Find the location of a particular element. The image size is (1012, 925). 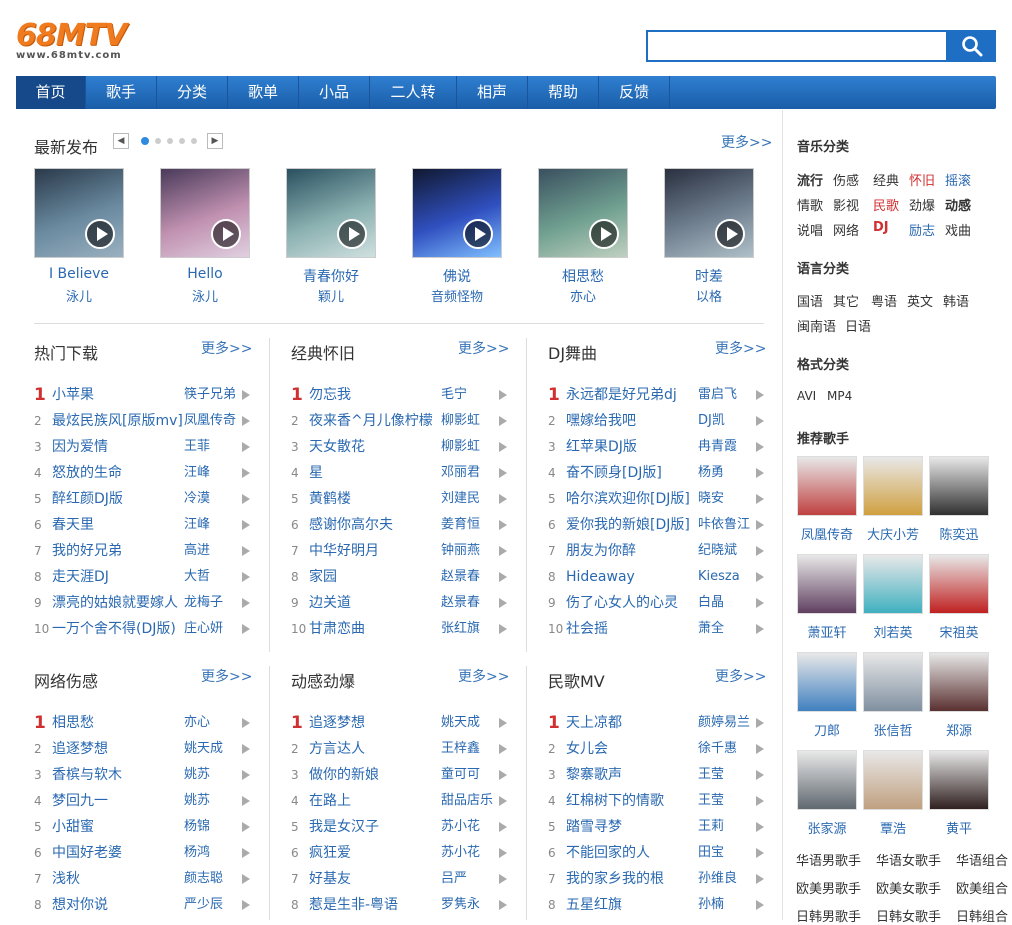

song-title: 疯狂爱 is located at coordinates (376, 853).